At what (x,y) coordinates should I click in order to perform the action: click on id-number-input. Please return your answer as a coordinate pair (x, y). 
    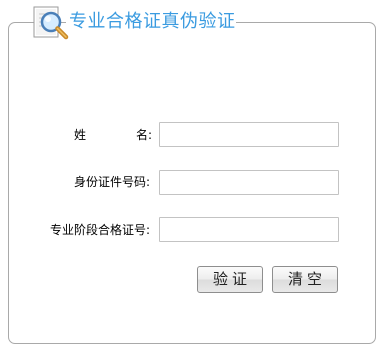
    Looking at the image, I should click on (249, 182).